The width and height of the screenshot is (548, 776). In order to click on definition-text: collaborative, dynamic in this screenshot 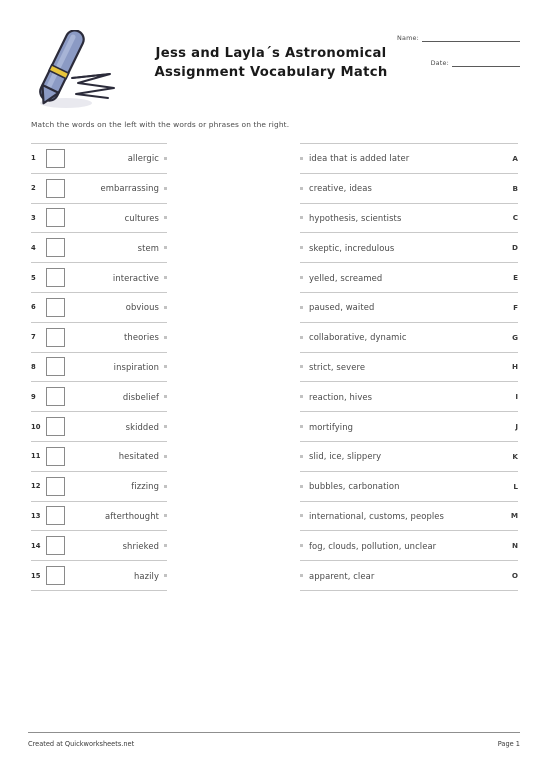, I will do `click(358, 337)`.